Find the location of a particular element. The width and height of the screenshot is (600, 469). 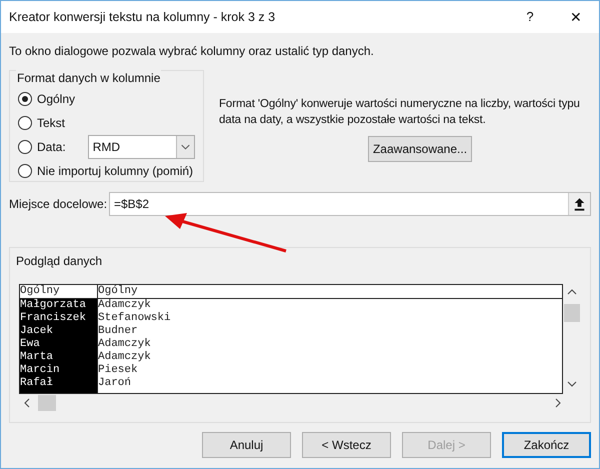

chevron-left-icon is located at coordinates (27, 403).